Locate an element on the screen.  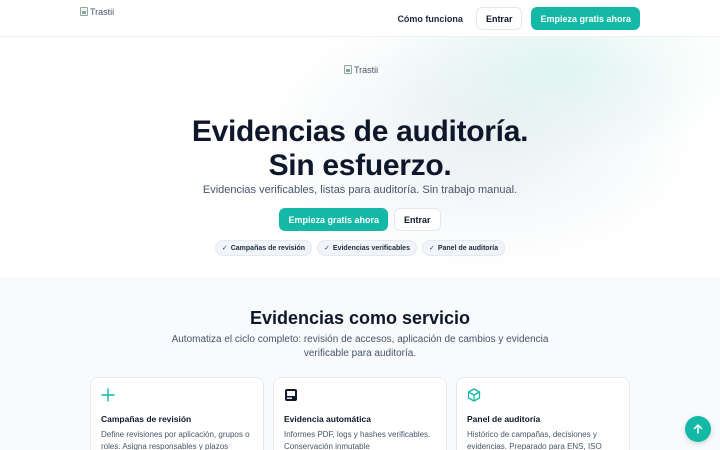
hero-signup-button: Empieza gratis ahora is located at coordinates (334, 219).